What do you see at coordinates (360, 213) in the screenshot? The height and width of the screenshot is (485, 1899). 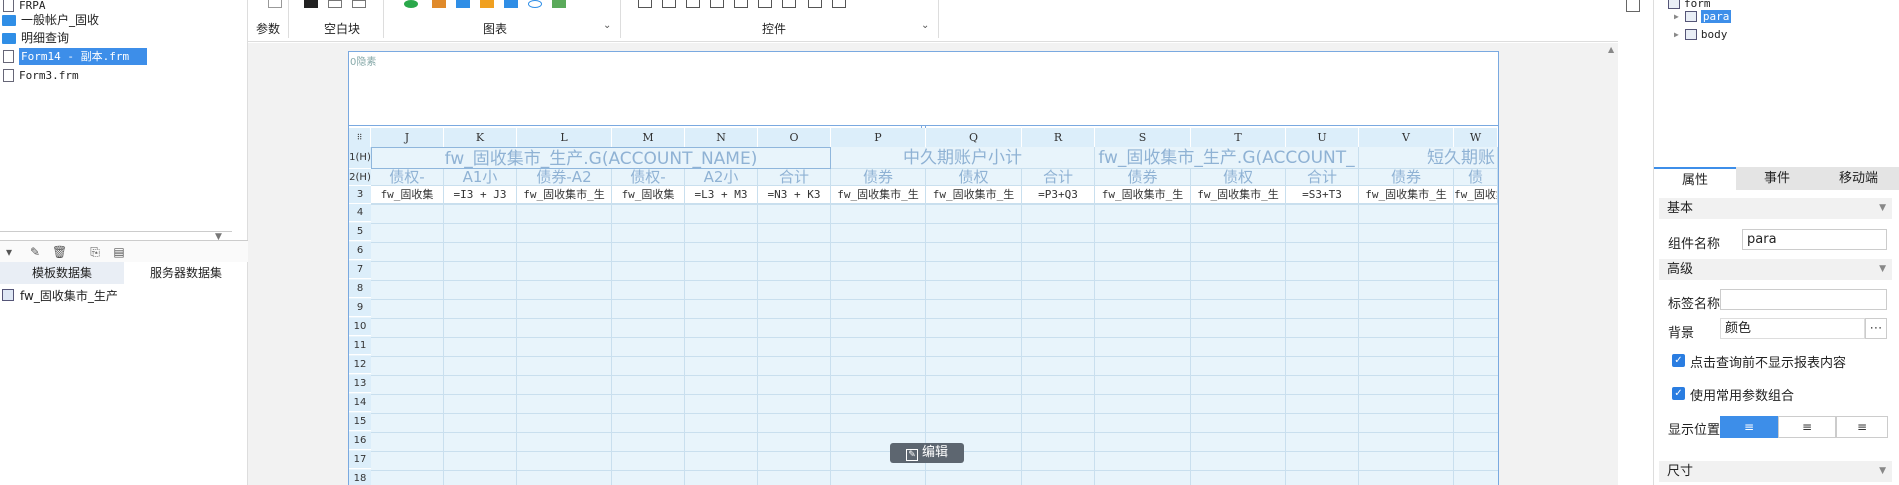 I see `row-header: 4` at bounding box center [360, 213].